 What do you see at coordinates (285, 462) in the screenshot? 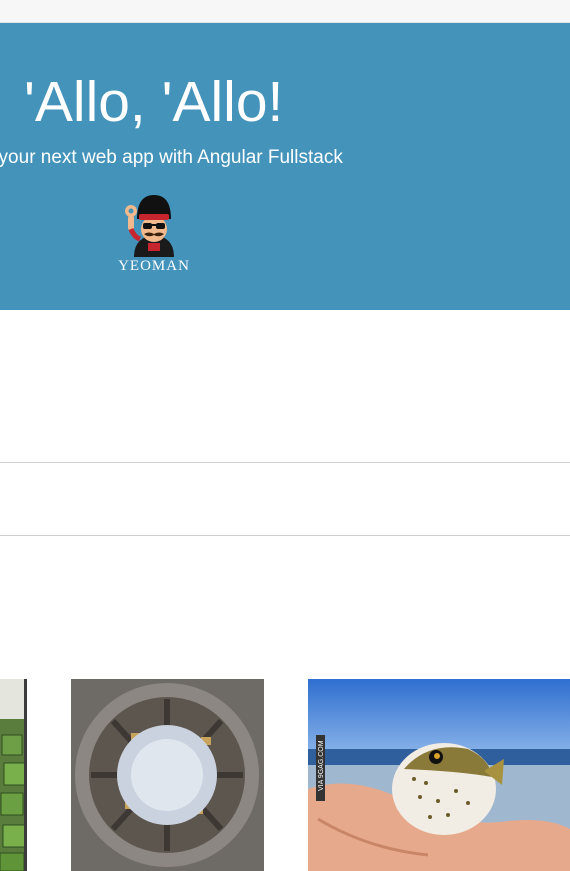
I see `section-divider-top` at bounding box center [285, 462].